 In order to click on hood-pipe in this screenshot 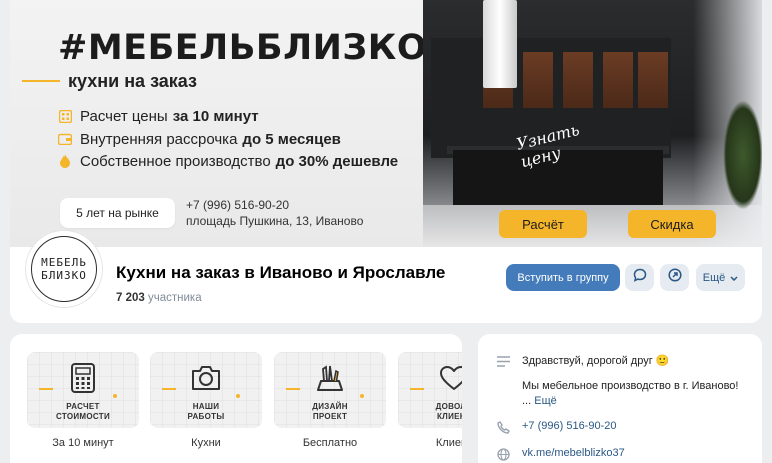, I will do `click(500, 44)`.